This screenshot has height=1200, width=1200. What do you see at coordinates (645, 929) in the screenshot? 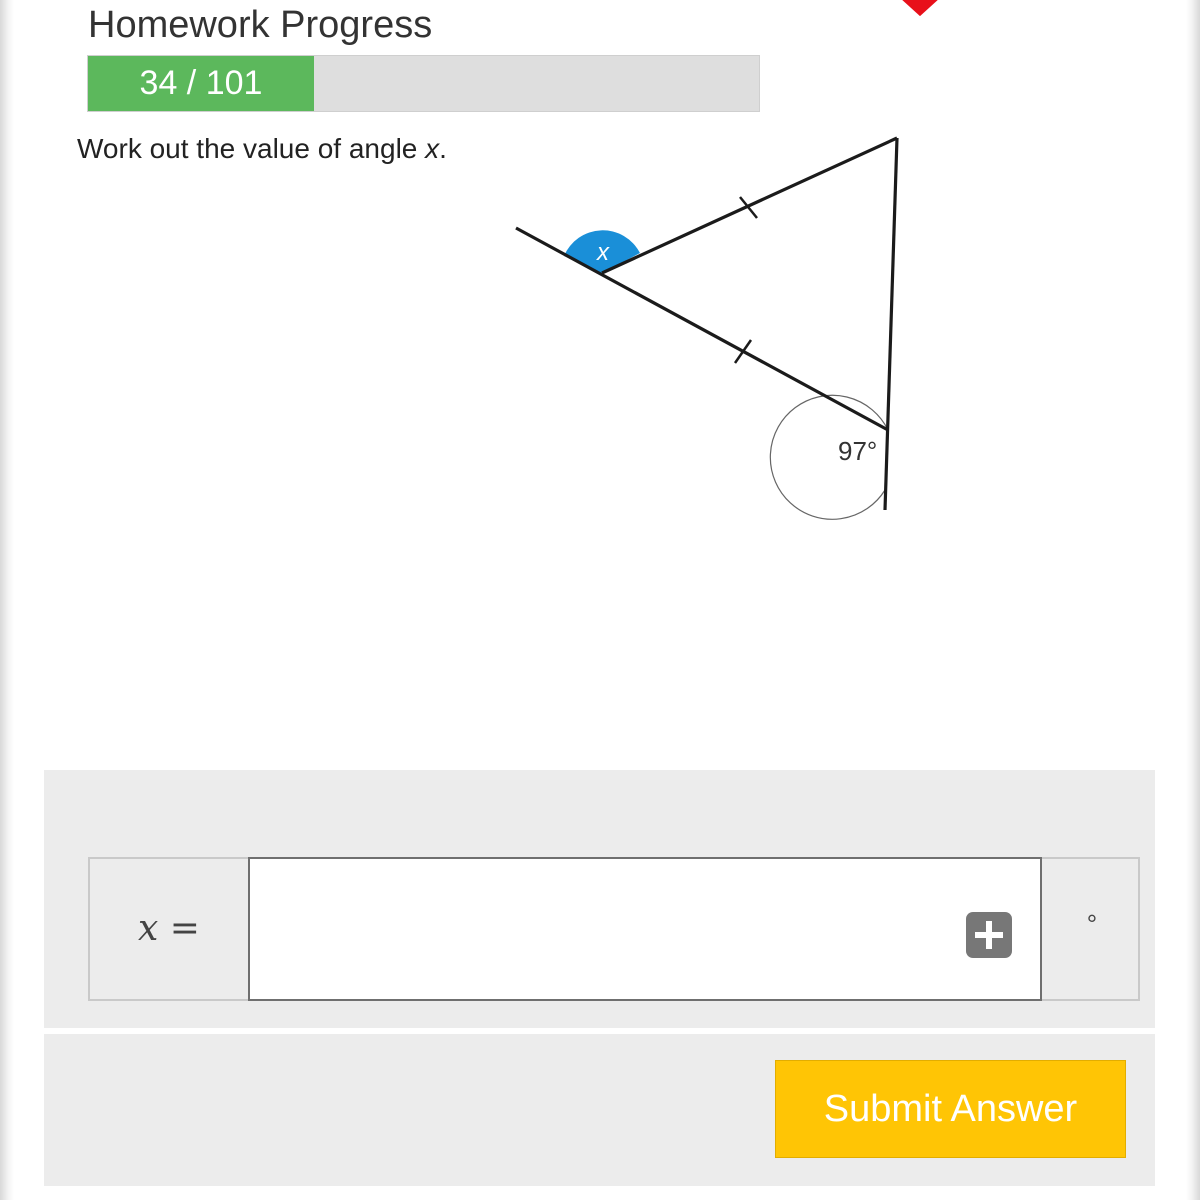
I see `answer-input` at bounding box center [645, 929].